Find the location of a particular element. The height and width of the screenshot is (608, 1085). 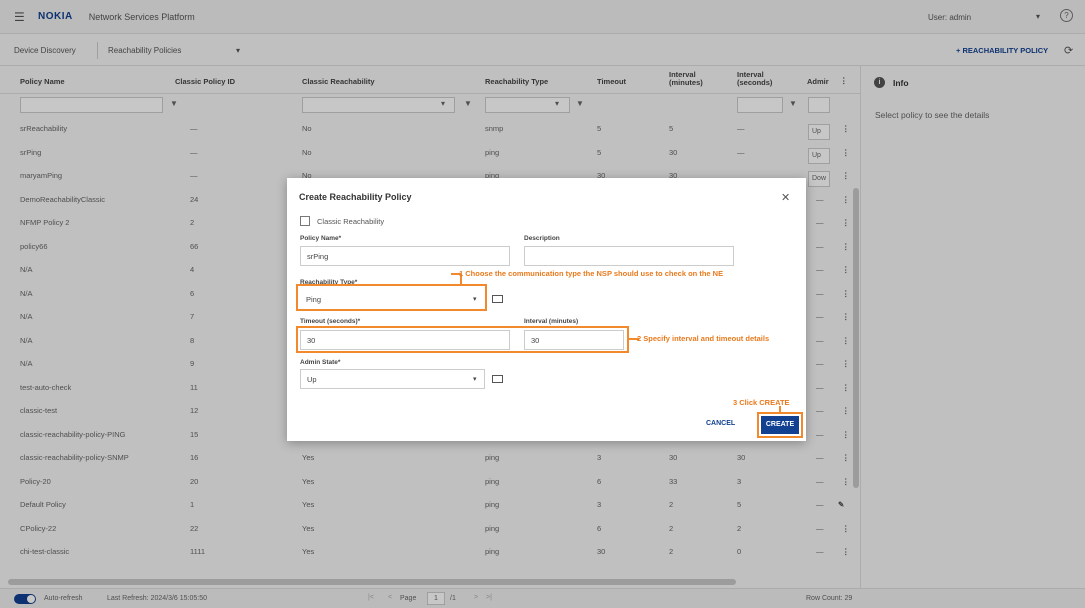

classic-reachability-checkbox is located at coordinates (305, 221).